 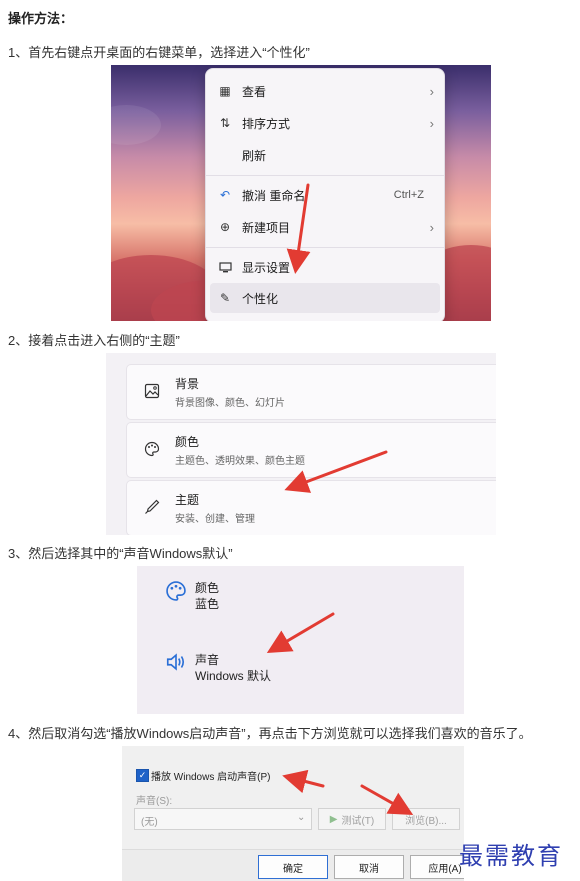 What do you see at coordinates (266, 227) in the screenshot?
I see `menu-item-label: 新建项目` at bounding box center [266, 227].